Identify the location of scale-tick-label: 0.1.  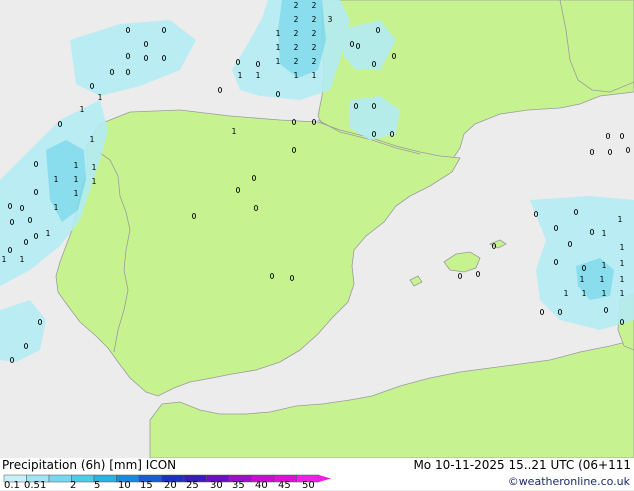
(12, 485).